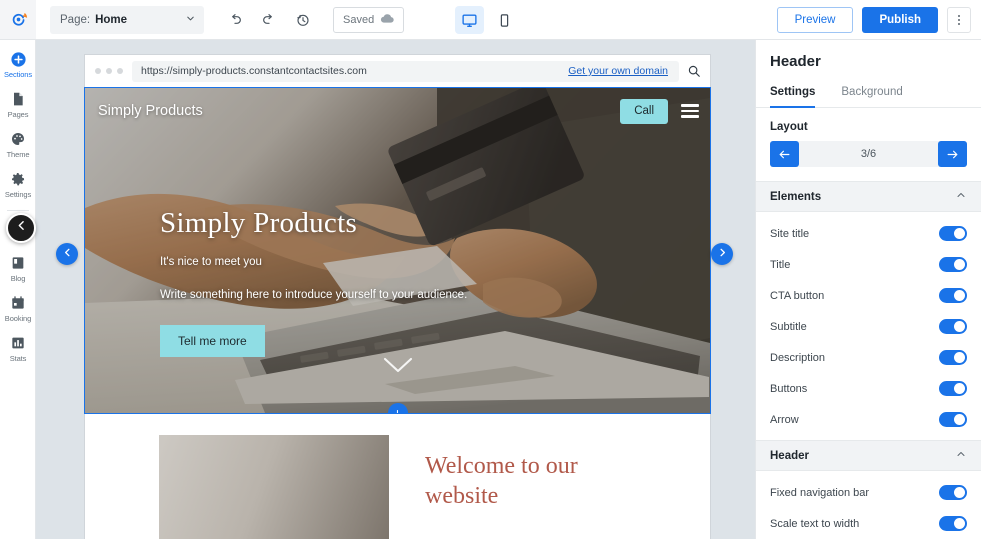 The width and height of the screenshot is (981, 539). What do you see at coordinates (868, 357) in the screenshot?
I see `toggle-row-description: Description` at bounding box center [868, 357].